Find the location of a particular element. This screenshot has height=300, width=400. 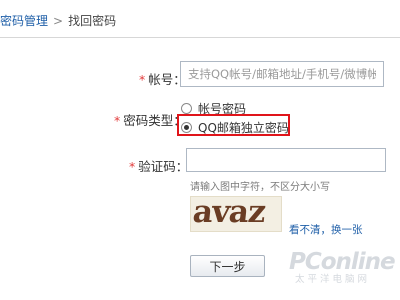

header-divider is located at coordinates (200, 37).